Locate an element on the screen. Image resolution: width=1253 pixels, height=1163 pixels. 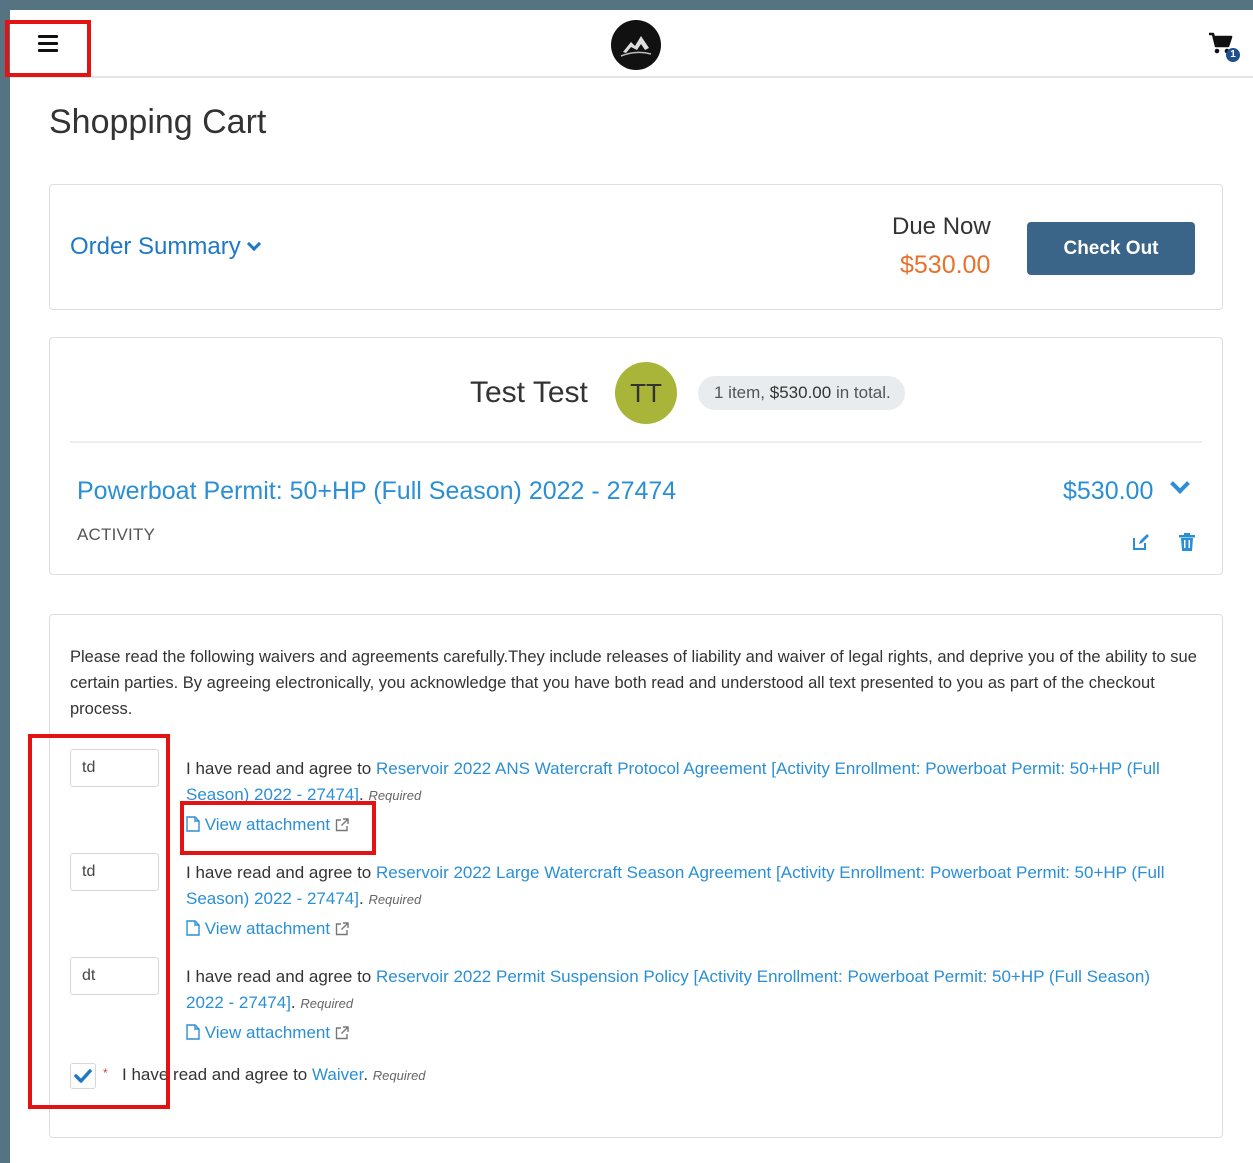
item-price: $530.00 is located at coordinates (1108, 491).